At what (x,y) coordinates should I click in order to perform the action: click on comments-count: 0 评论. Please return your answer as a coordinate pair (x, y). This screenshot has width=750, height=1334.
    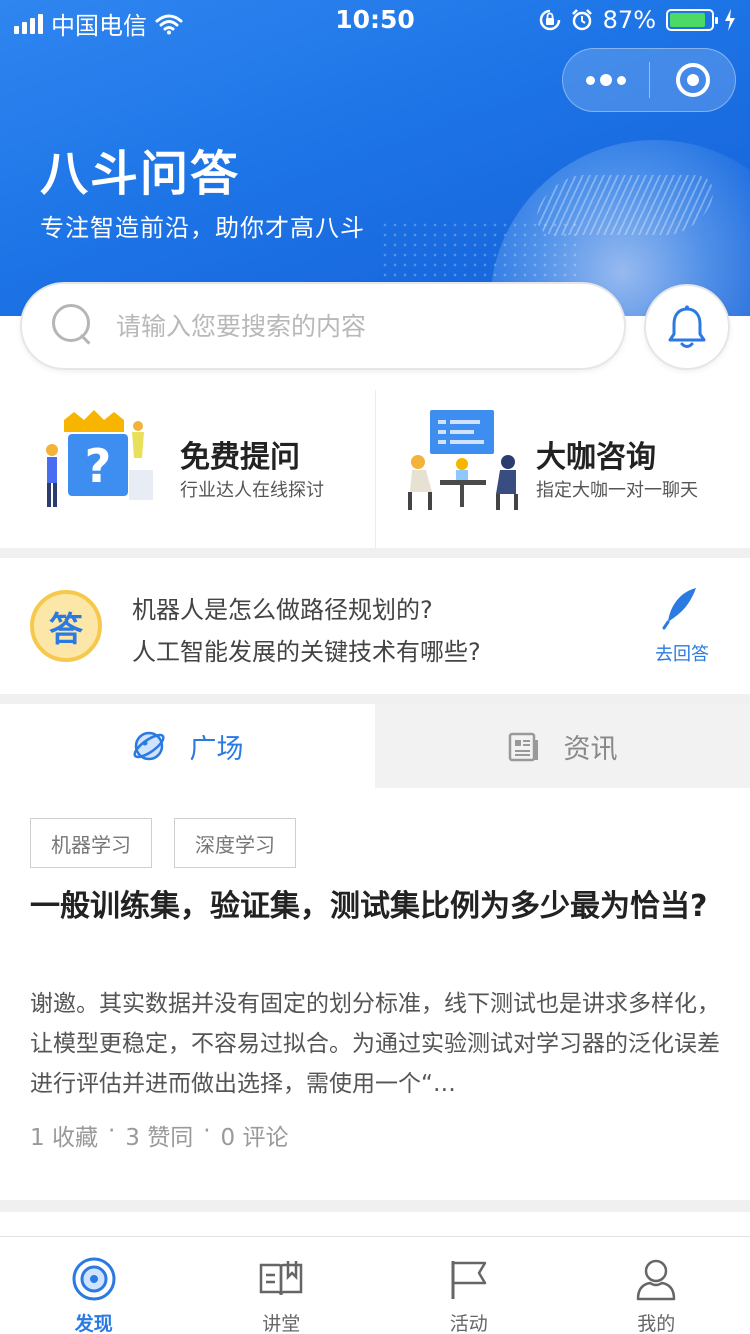
    Looking at the image, I should click on (254, 1138).